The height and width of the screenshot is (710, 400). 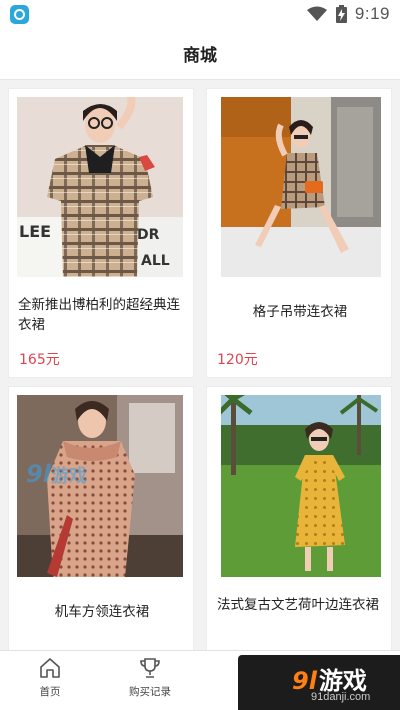 What do you see at coordinates (102, 612) in the screenshot?
I see `product-title: 机车方领连衣裙` at bounding box center [102, 612].